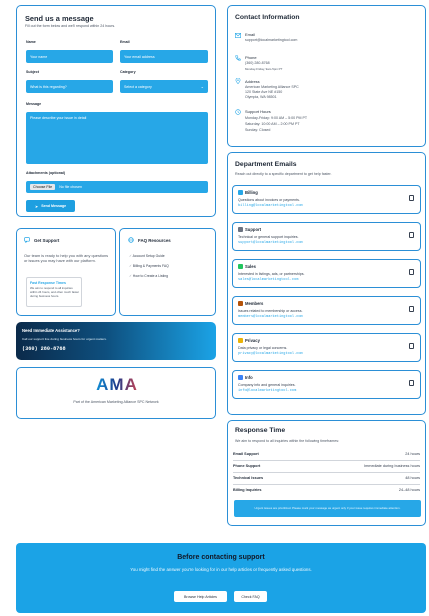  Describe the element at coordinates (326, 479) in the screenshot. I see `response-row: Technical Issues 48 hours` at that location.